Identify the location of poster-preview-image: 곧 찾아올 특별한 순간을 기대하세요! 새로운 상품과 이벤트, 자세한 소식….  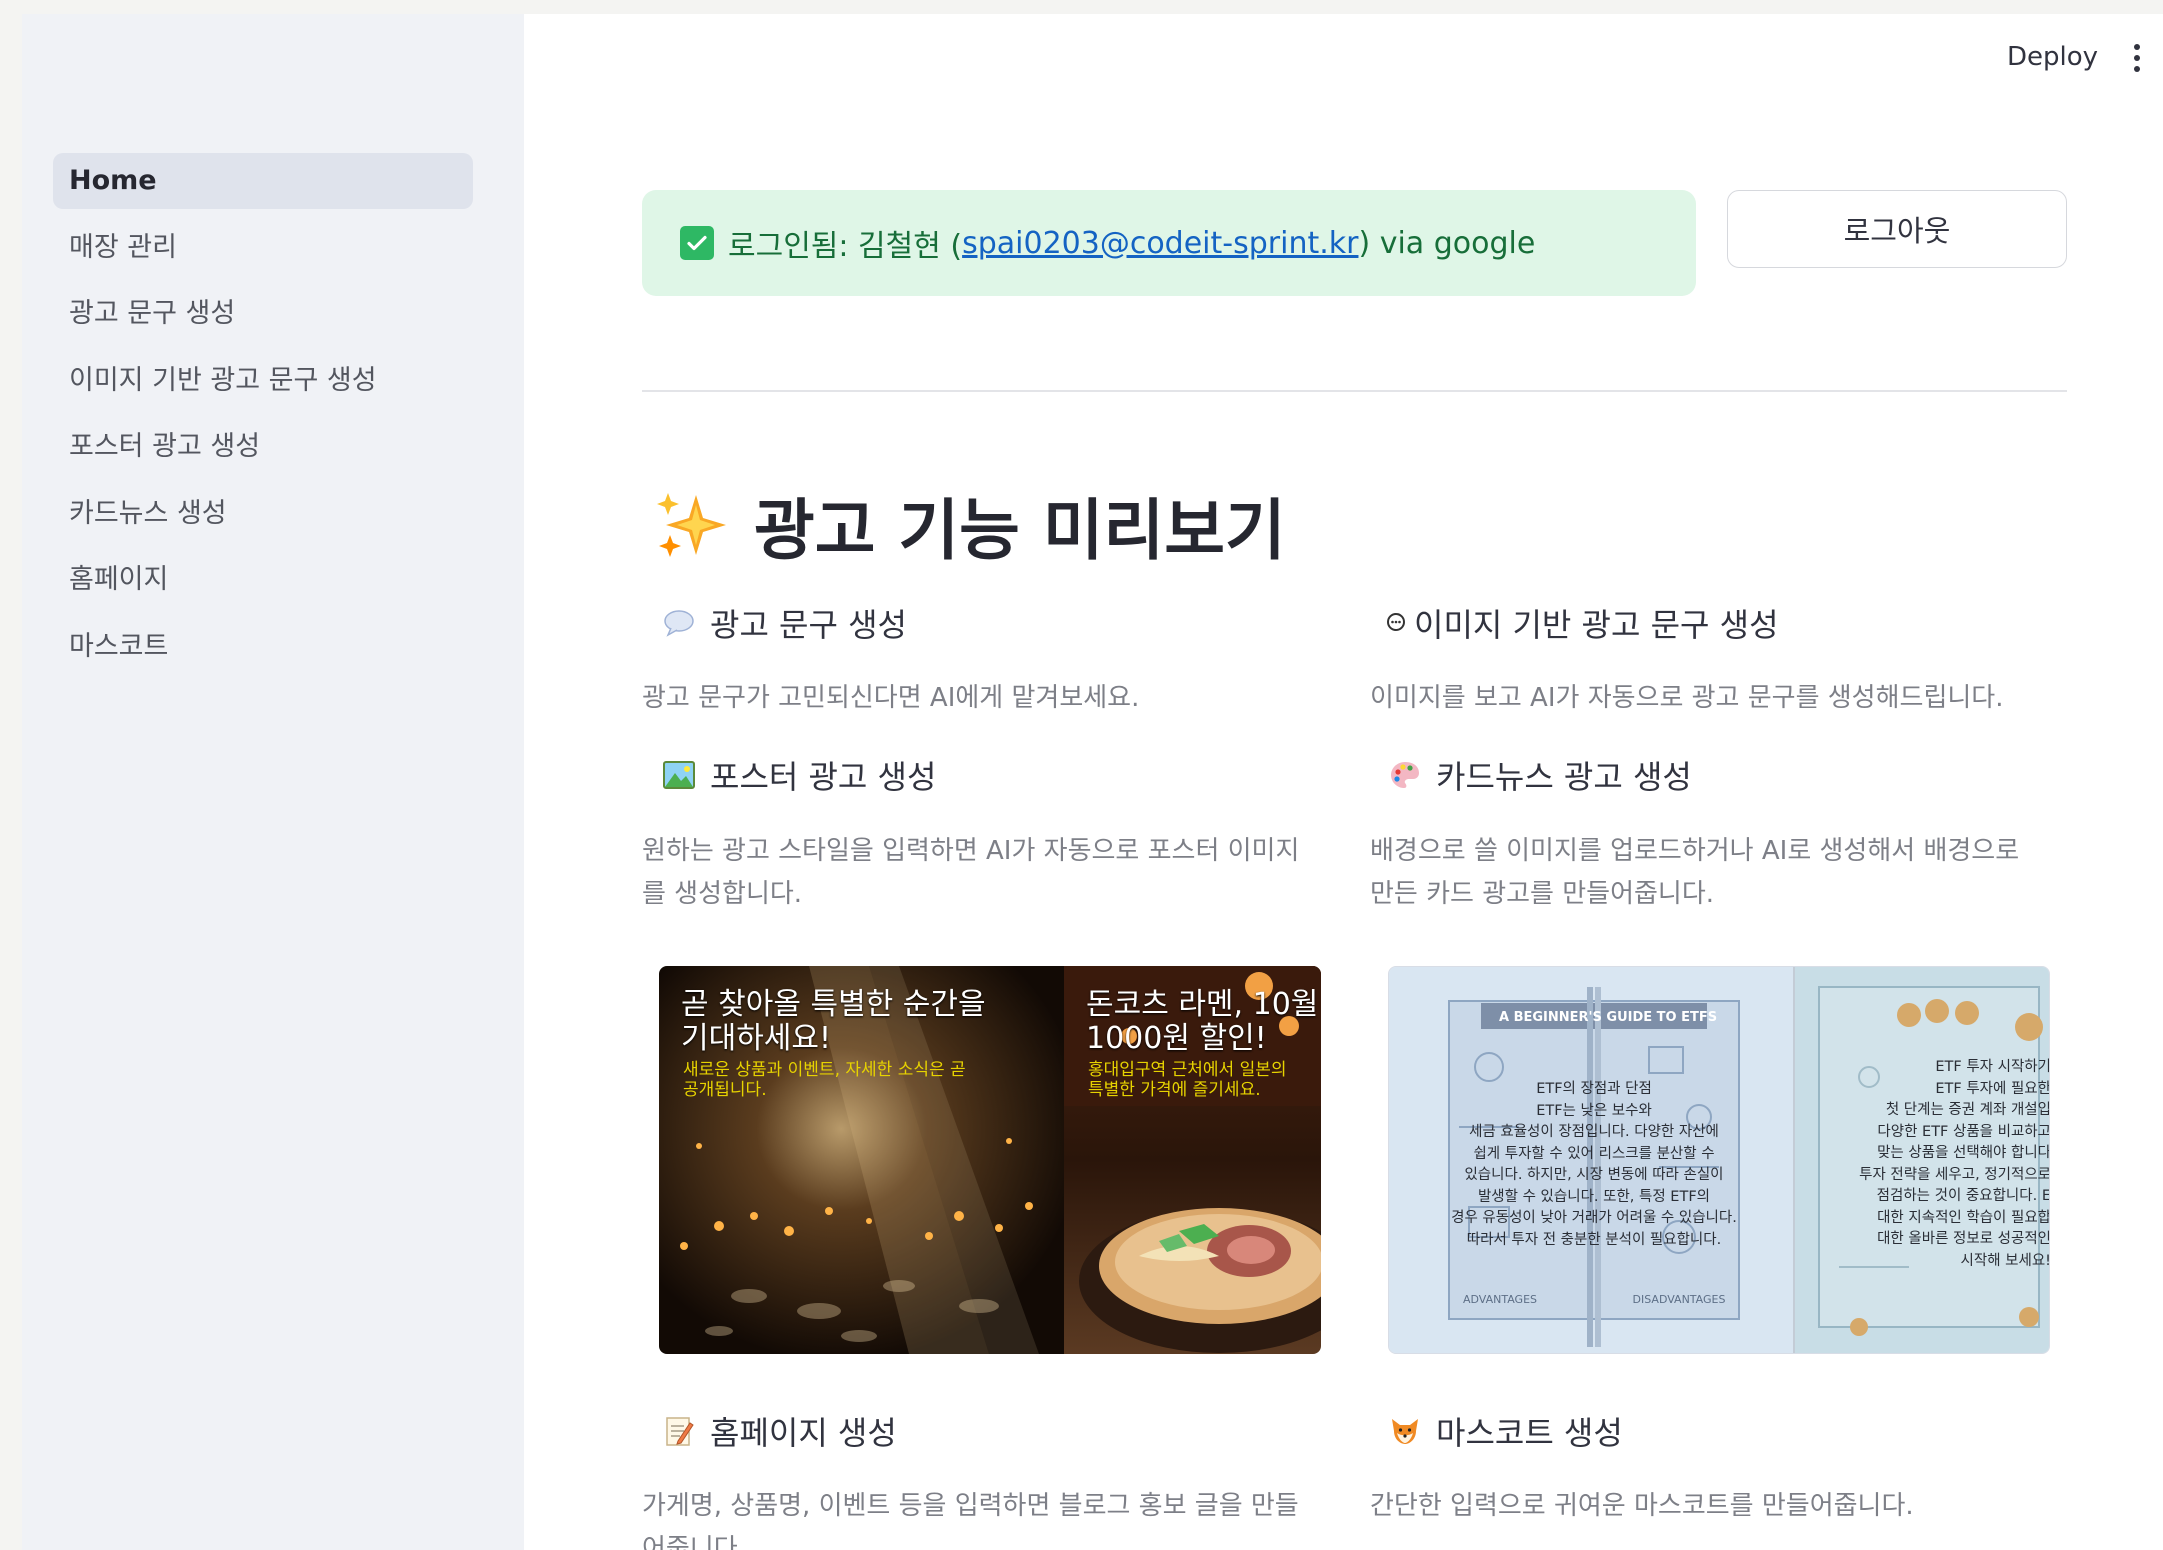
(990, 1160).